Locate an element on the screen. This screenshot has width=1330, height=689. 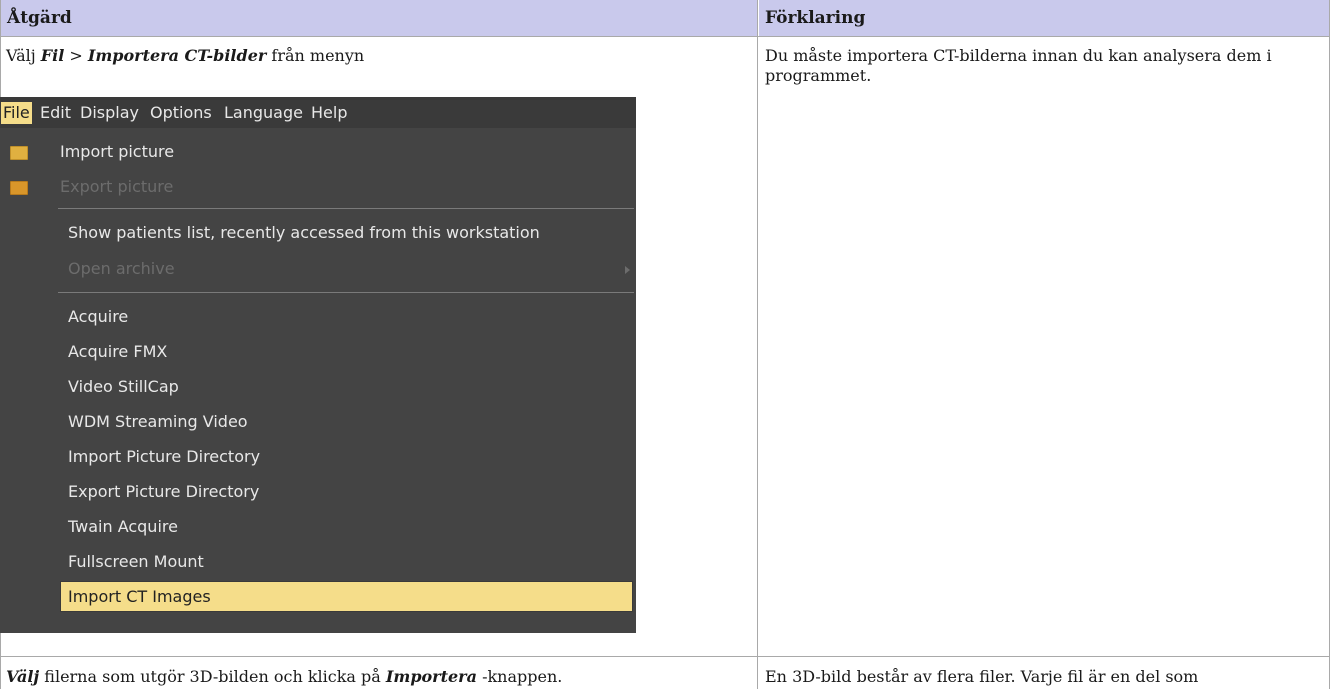
menu-language: Language is located at coordinates (263, 113).